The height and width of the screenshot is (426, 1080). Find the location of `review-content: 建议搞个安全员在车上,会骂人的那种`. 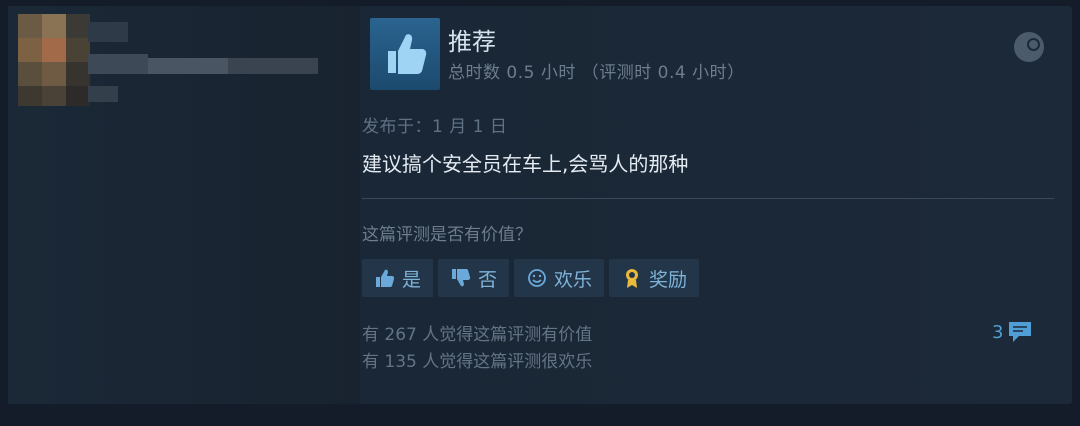

review-content: 建议搞个安全员在车上,会骂人的那种 is located at coordinates (525, 164).